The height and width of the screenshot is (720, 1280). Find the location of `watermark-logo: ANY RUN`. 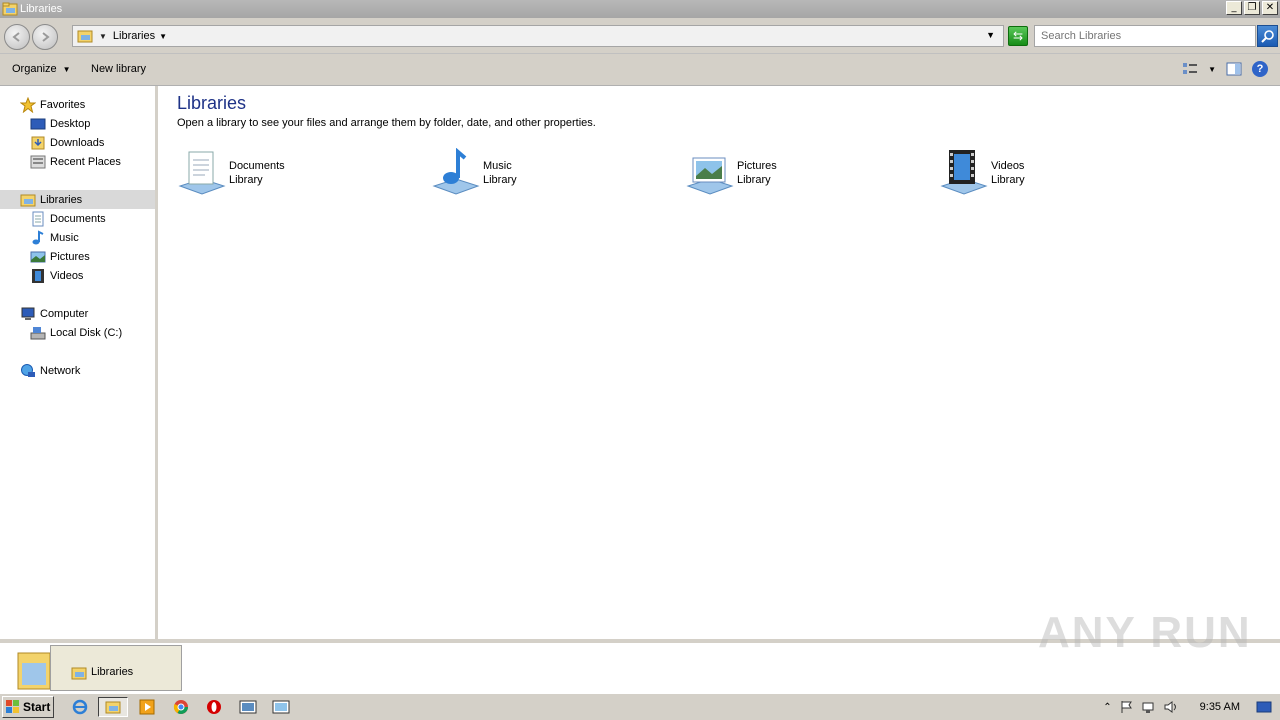

watermark-logo: ANY RUN is located at coordinates (1145, 632).